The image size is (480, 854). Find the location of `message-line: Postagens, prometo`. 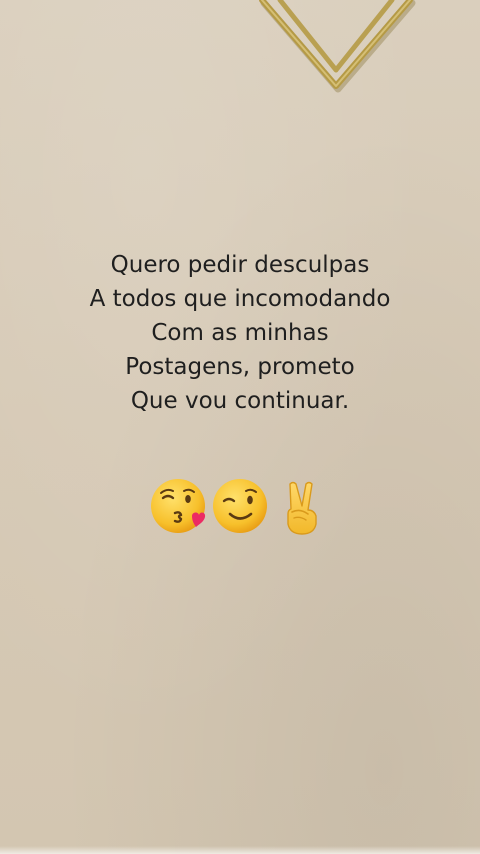

message-line: Postagens, prometo is located at coordinates (240, 367).